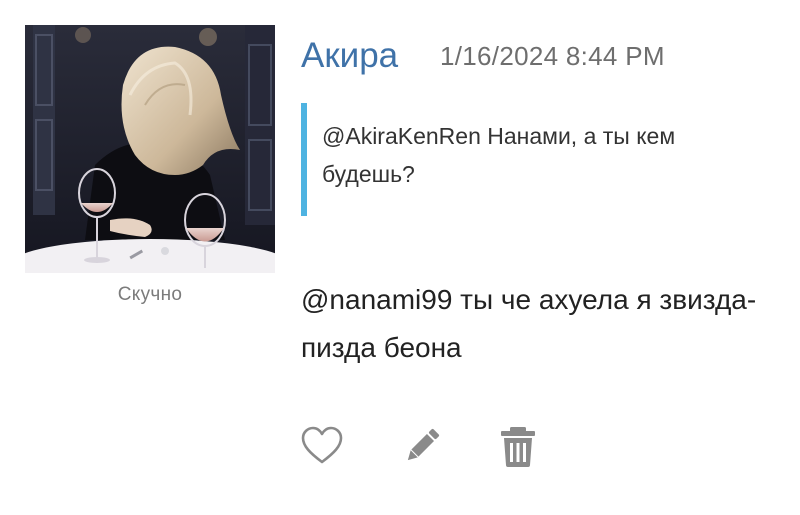  What do you see at coordinates (349, 56) in the screenshot?
I see `author-name: Акира` at bounding box center [349, 56].